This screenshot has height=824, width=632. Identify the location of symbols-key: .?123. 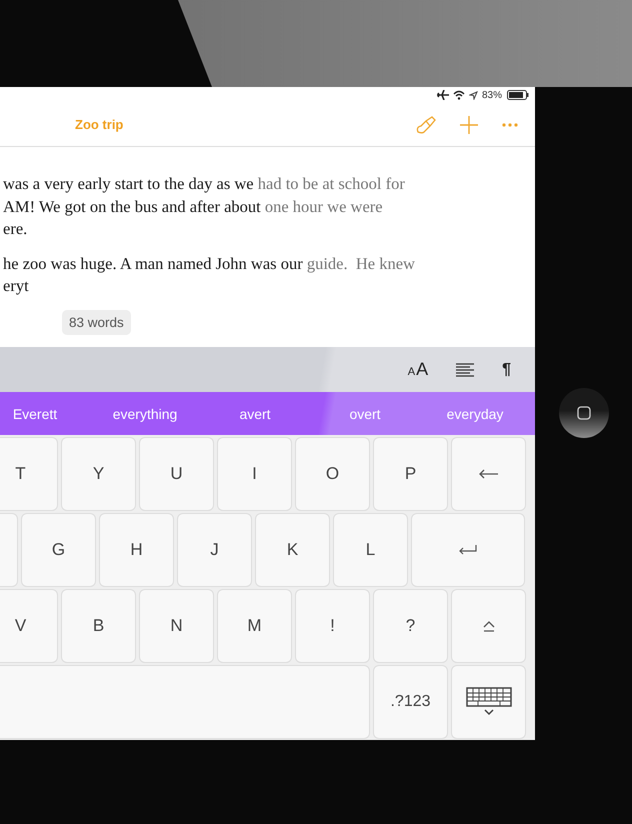
(410, 702).